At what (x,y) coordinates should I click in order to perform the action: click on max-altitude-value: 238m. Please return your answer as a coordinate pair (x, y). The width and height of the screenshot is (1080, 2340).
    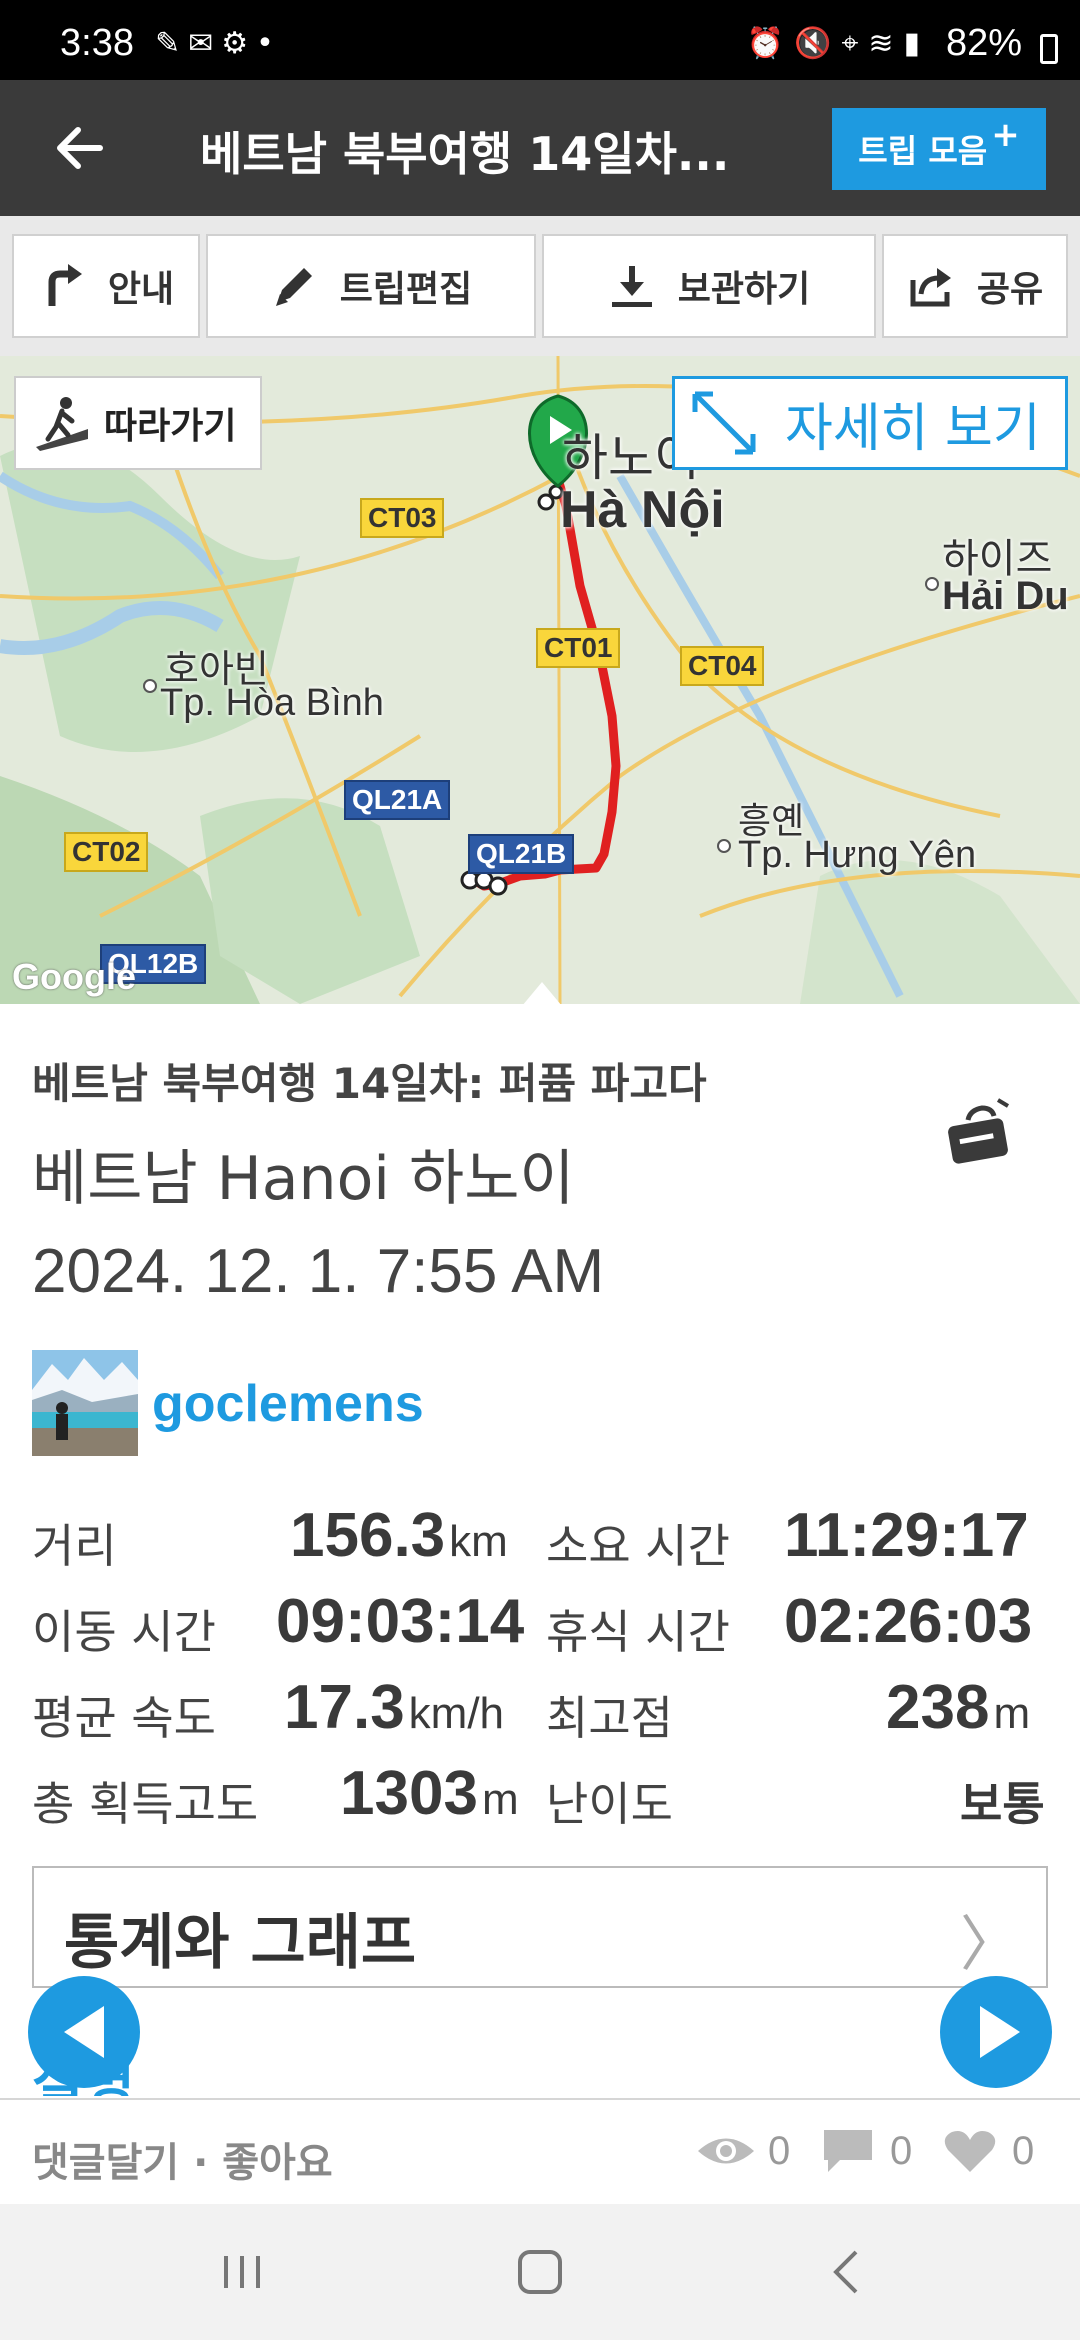
    Looking at the image, I should click on (958, 1707).